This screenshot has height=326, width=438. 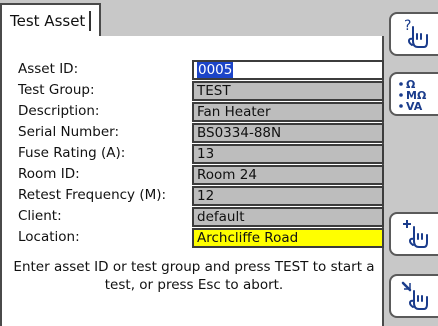 What do you see at coordinates (90, 20) in the screenshot?
I see `tab-separator` at bounding box center [90, 20].